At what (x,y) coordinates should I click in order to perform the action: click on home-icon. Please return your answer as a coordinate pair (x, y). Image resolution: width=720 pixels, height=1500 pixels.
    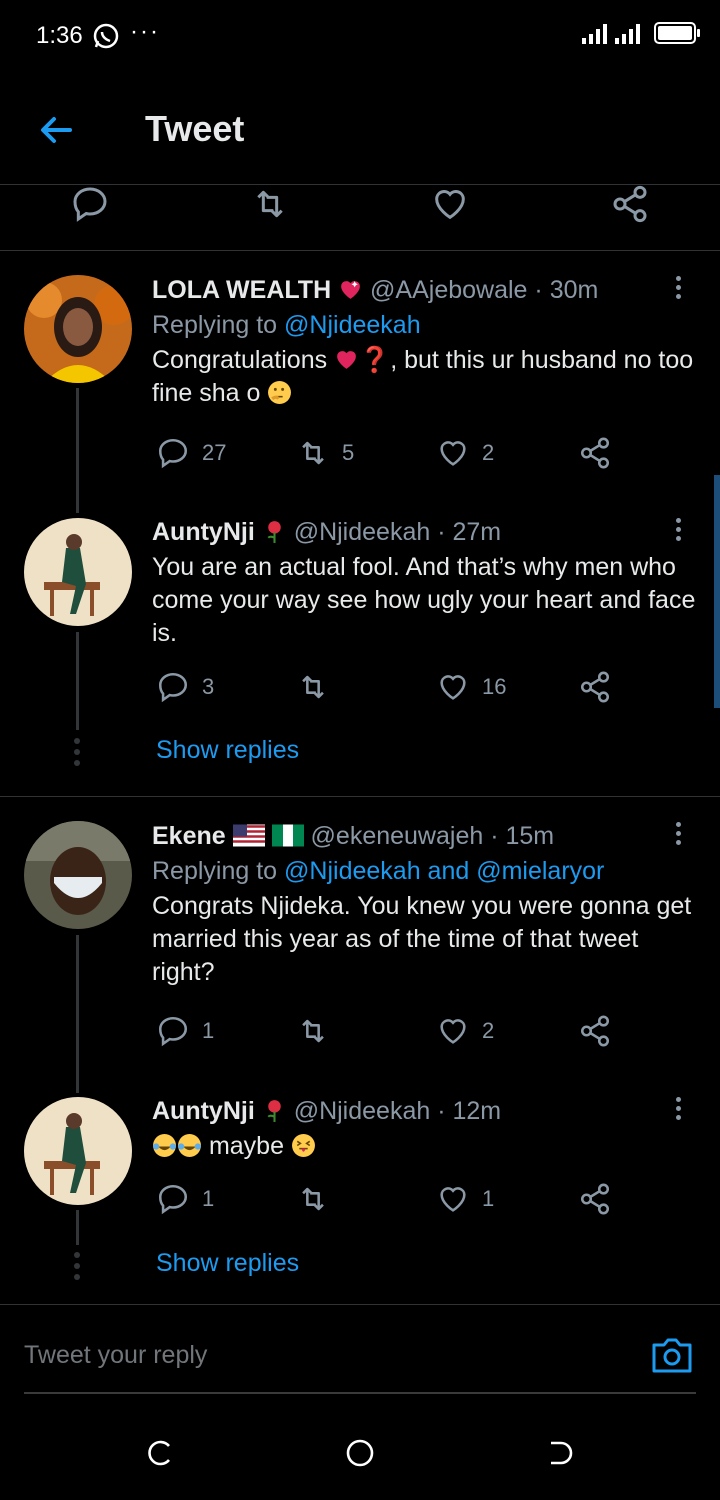
    Looking at the image, I should click on (360, 1453).